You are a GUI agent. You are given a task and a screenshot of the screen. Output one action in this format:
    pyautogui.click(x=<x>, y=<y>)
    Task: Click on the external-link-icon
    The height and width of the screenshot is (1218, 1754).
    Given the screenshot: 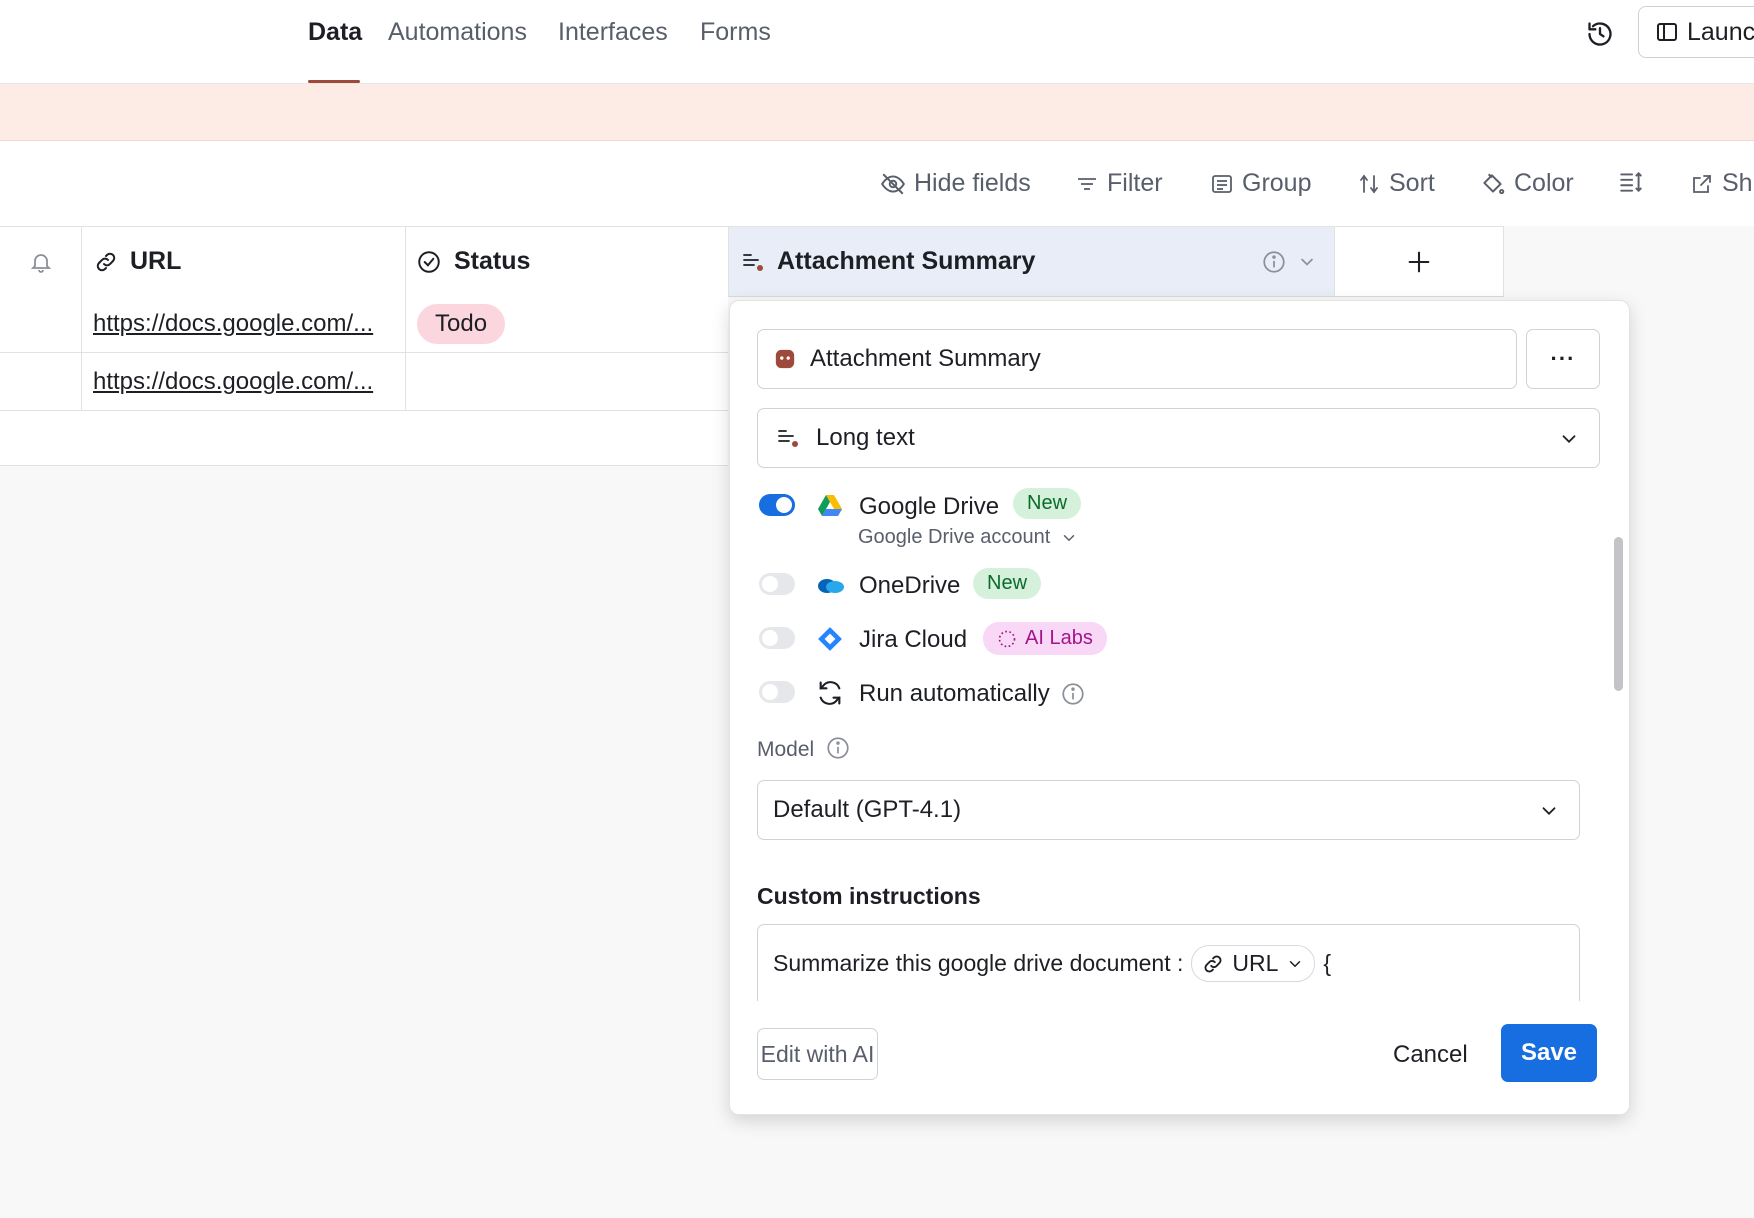 What is the action you would take?
    pyautogui.click(x=1702, y=184)
    